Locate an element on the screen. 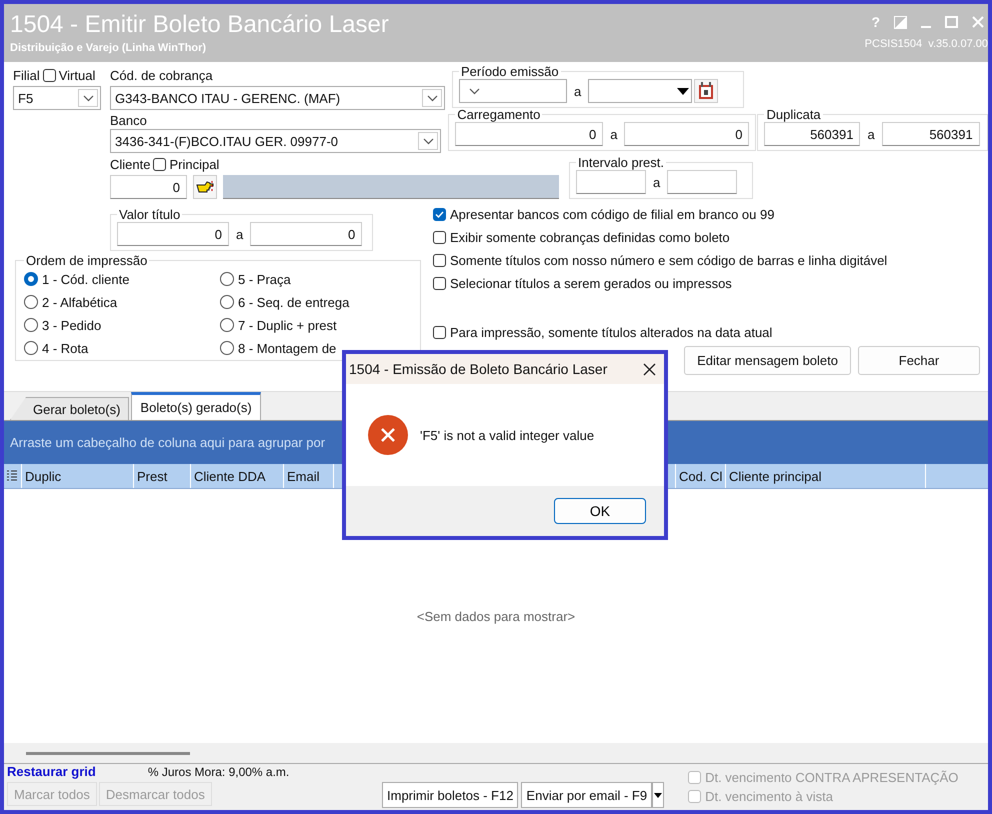 This screenshot has height=814, width=992. group-label: Duplicata is located at coordinates (793, 114).